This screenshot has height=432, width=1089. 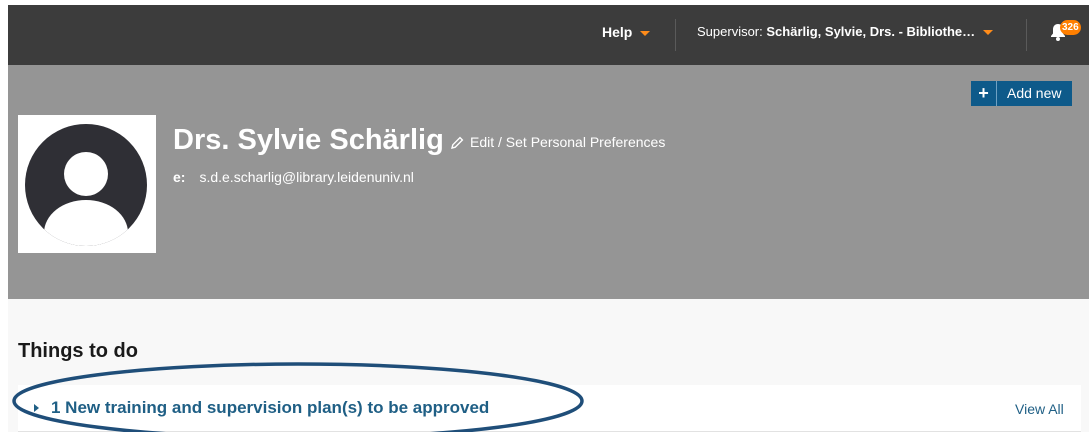 What do you see at coordinates (1070, 27) in the screenshot?
I see `notification-badge: 326` at bounding box center [1070, 27].